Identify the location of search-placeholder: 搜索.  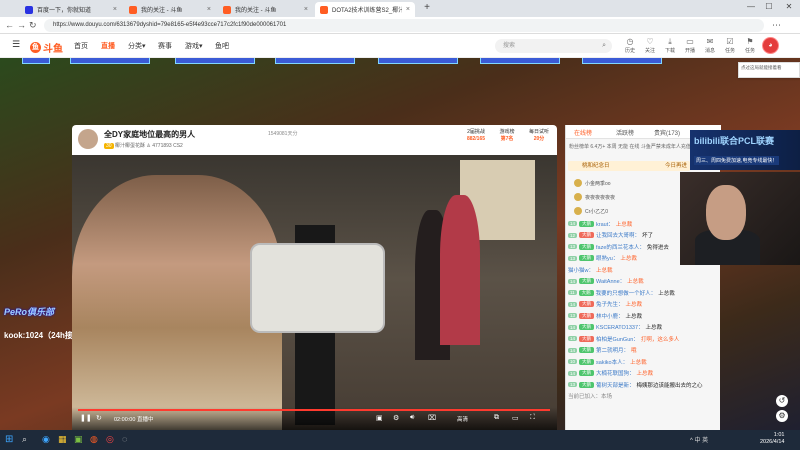
(509, 46).